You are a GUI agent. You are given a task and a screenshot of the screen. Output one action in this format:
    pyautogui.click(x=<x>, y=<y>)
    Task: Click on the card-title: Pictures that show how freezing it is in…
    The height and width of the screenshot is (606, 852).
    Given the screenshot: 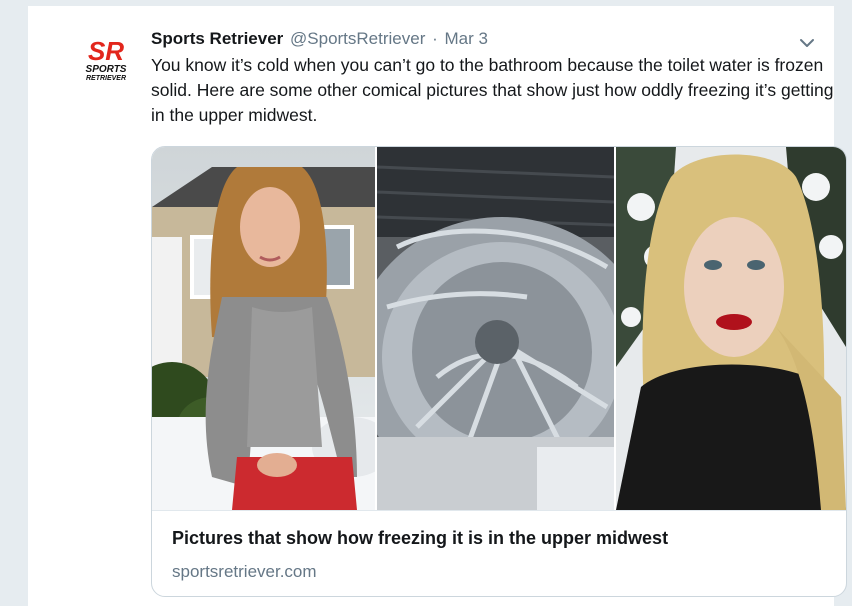 What is the action you would take?
    pyautogui.click(x=420, y=538)
    